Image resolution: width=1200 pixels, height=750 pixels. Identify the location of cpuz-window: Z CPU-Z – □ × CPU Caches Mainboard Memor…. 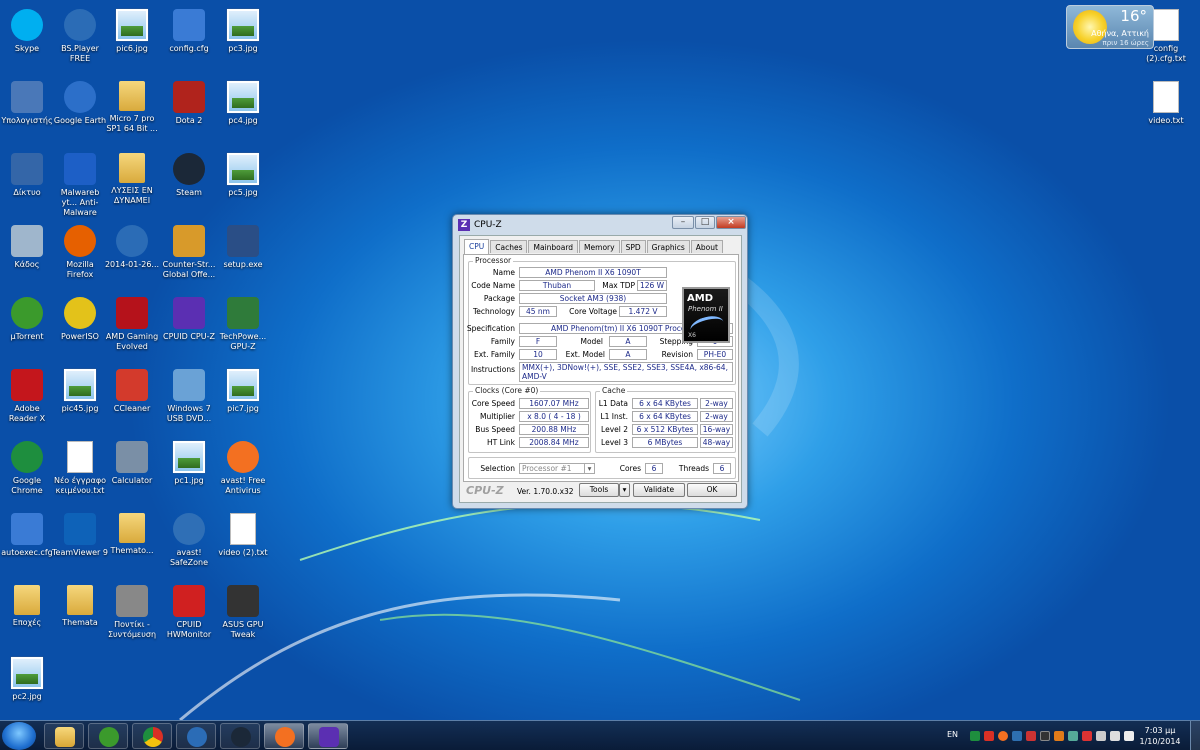
(600, 361).